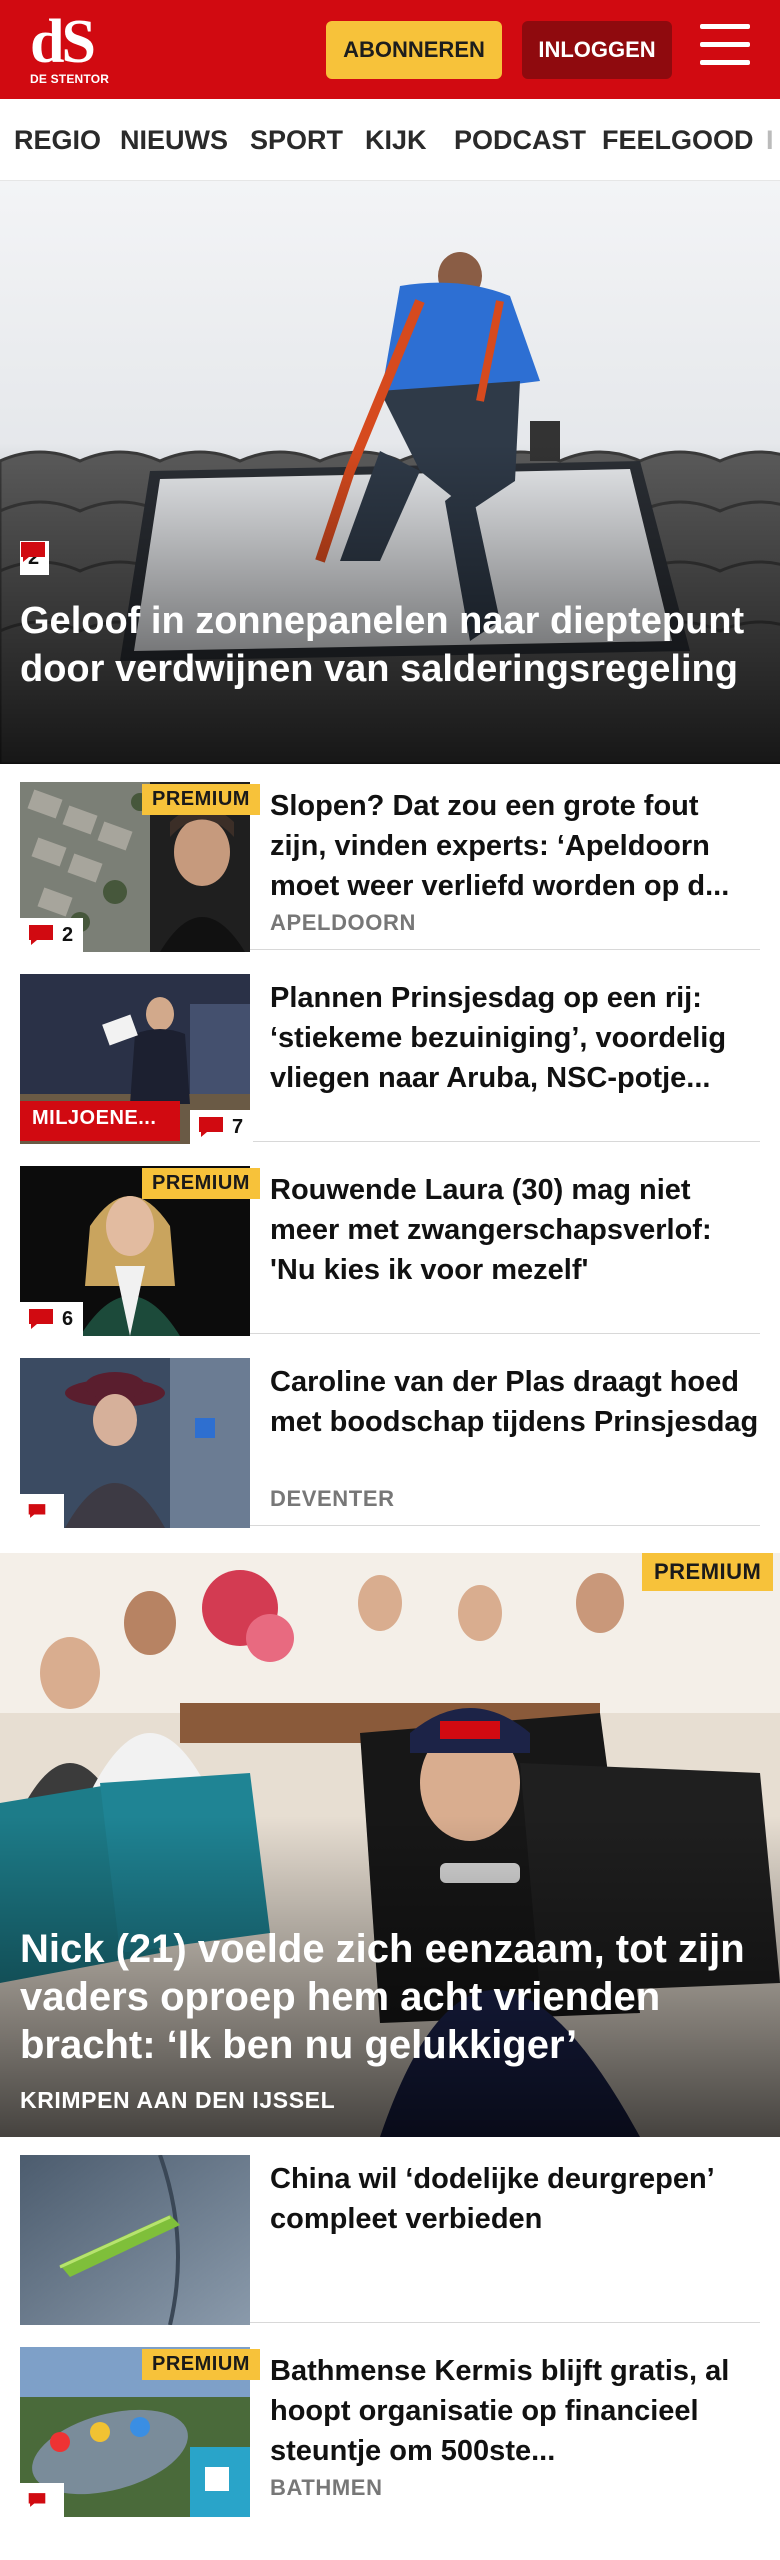 This screenshot has height=2560, width=780. Describe the element at coordinates (68, 1318) in the screenshot. I see `comment-count: 6` at that location.